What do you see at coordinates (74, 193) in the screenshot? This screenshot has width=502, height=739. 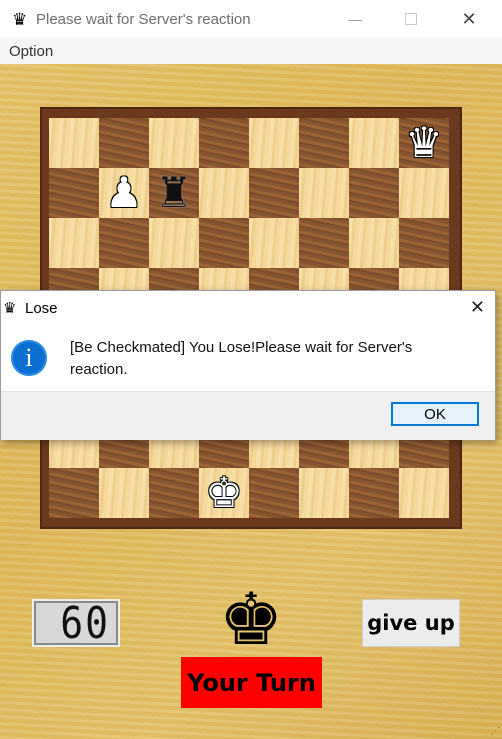 I see `board-square-a7` at bounding box center [74, 193].